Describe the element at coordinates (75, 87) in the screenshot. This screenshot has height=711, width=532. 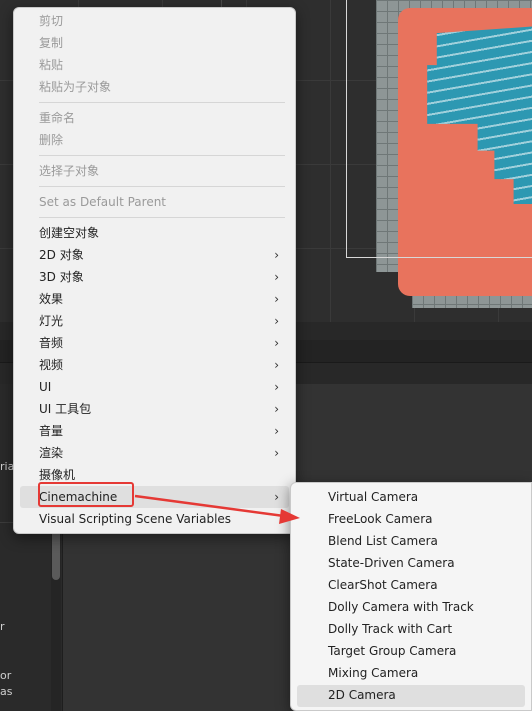
I see `menu-item-paste-as-child: 粘贴为子对象` at that location.